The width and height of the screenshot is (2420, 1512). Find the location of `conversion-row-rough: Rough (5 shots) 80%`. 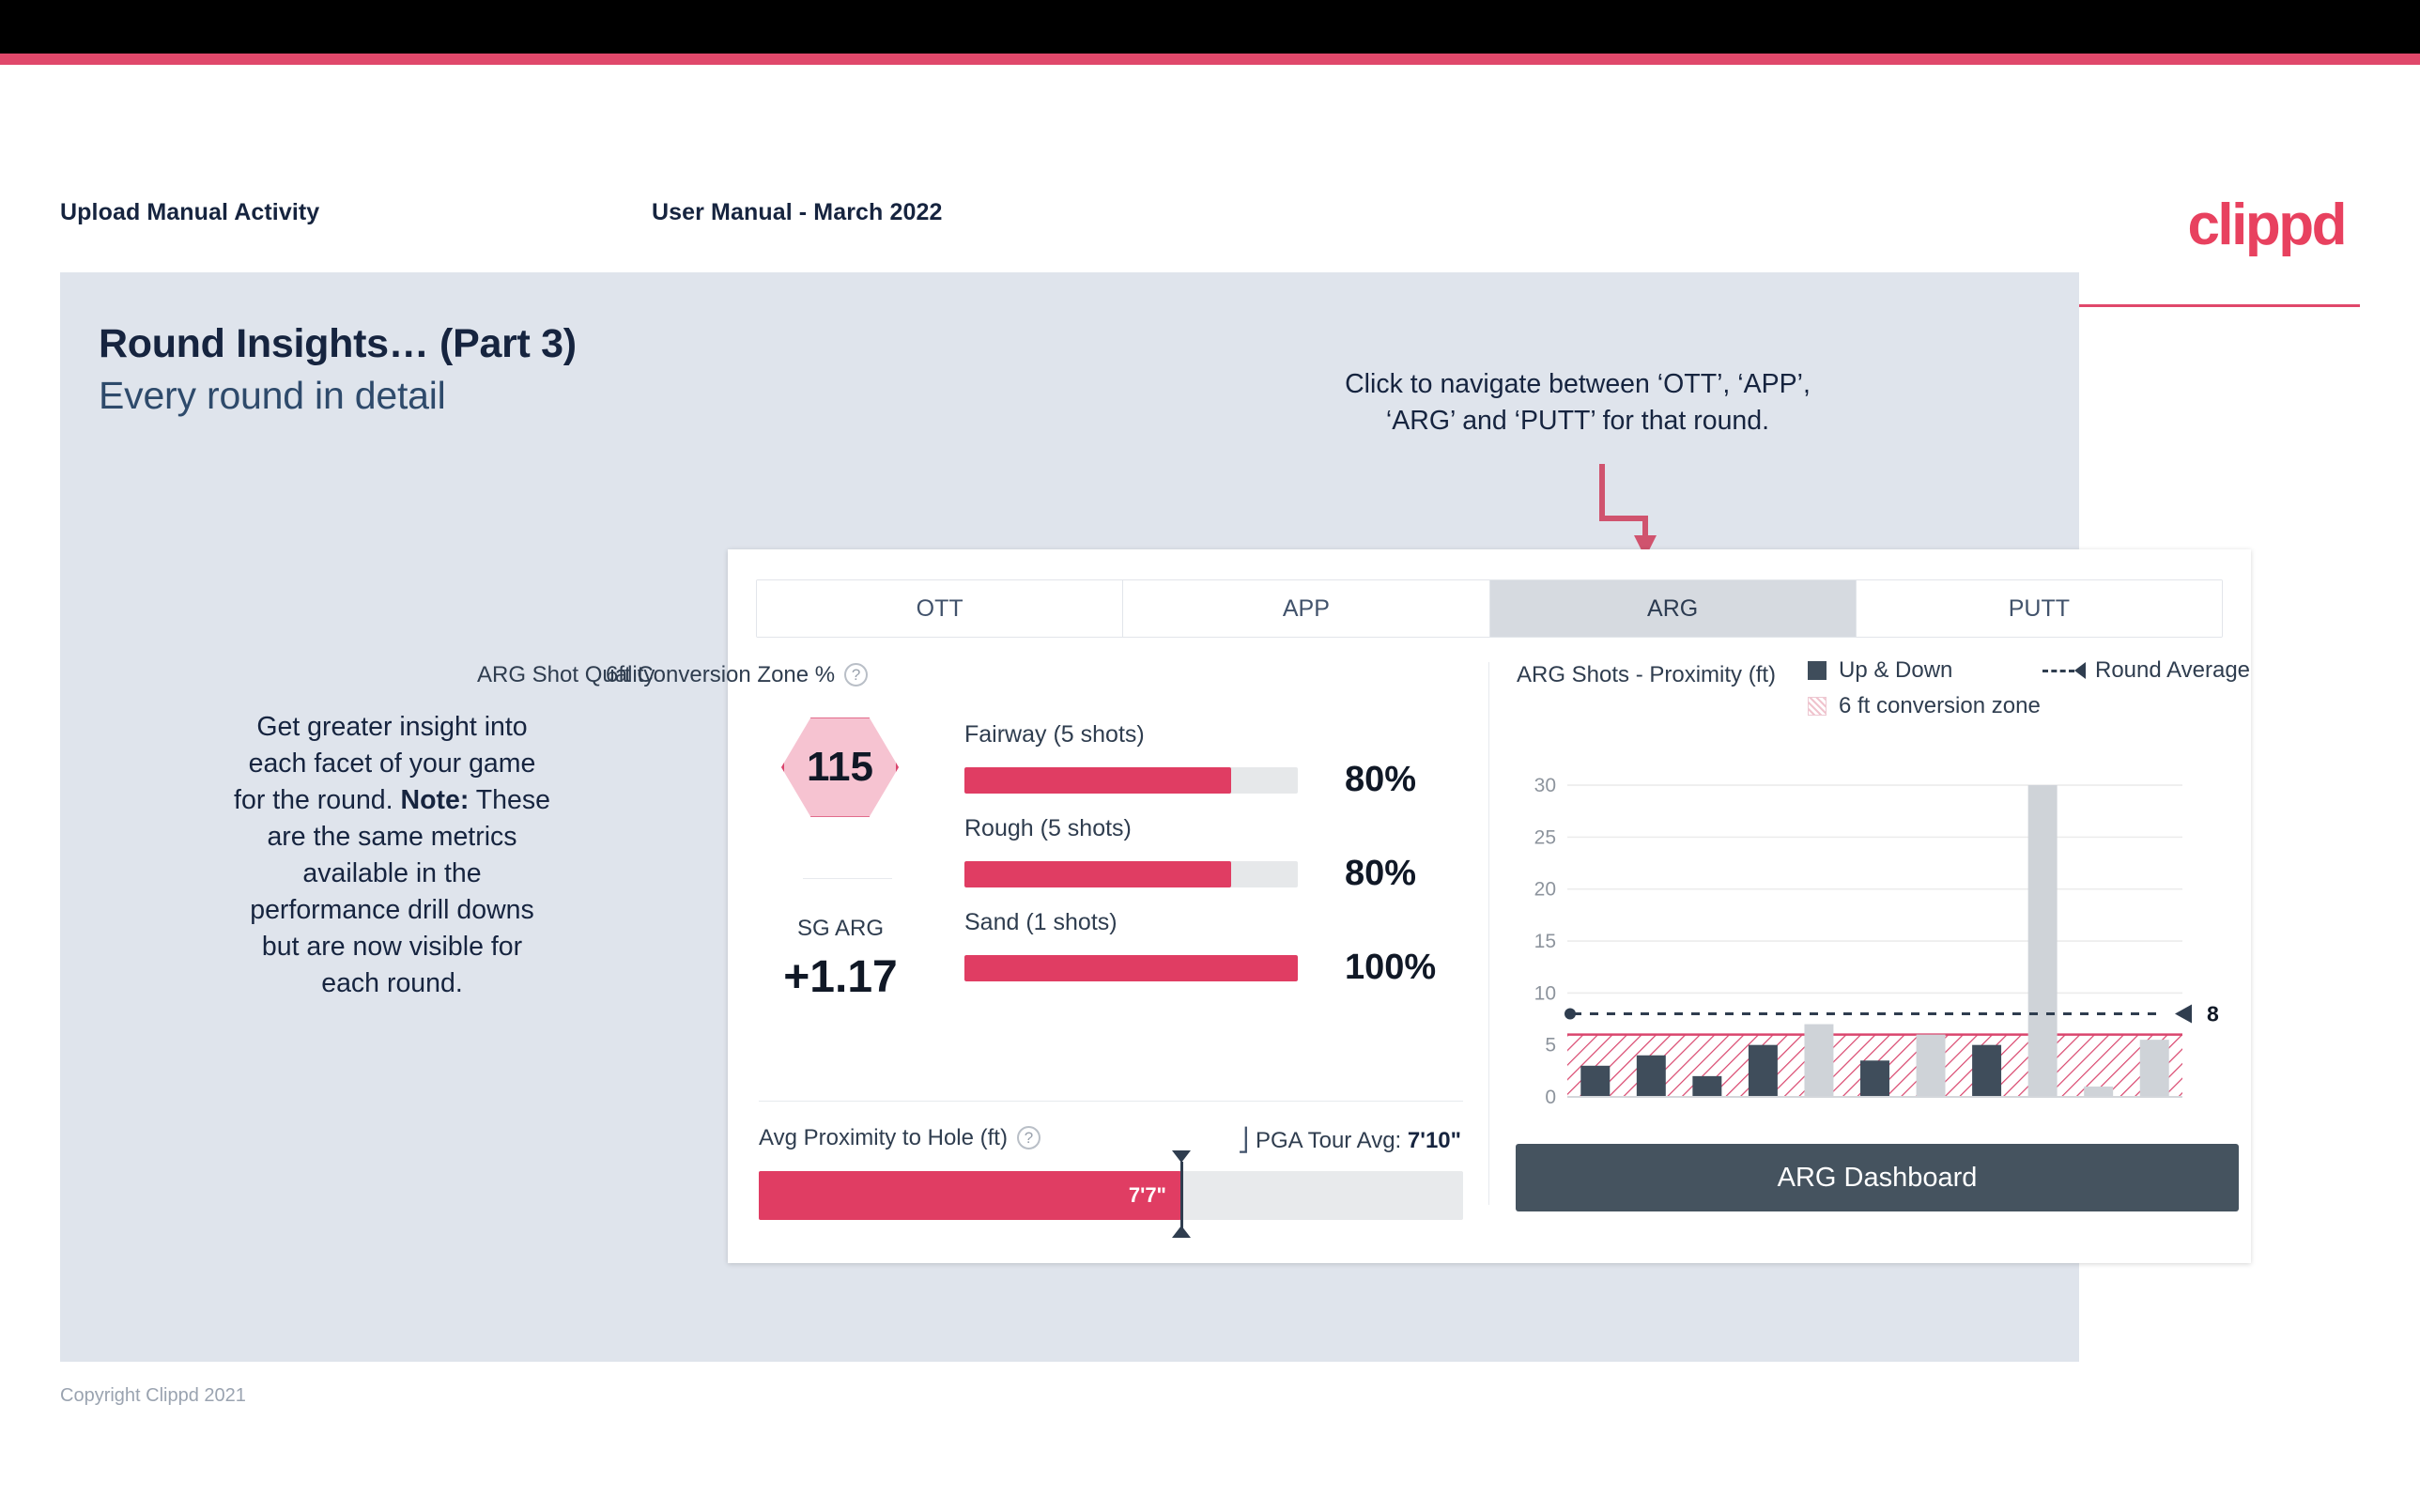

conversion-row-rough: Rough (5 shots) 80% is located at coordinates (1218, 855).